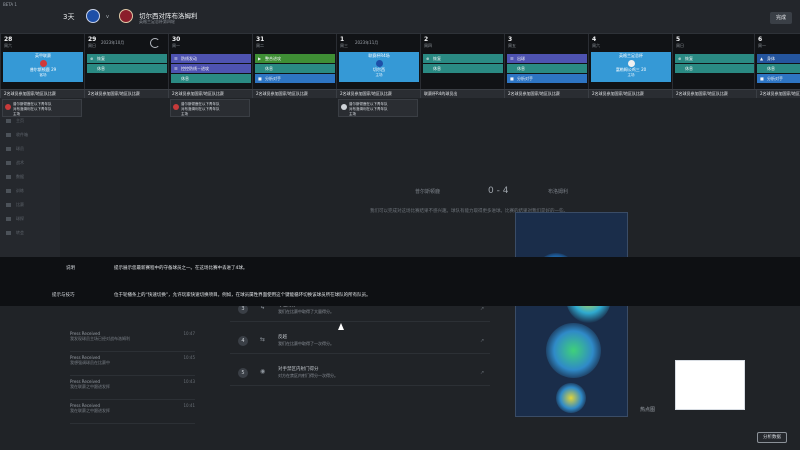 Image resolution: width=800 pixels, height=450 pixels. I want to click on nav-item: 收件箱, so click(30, 135).